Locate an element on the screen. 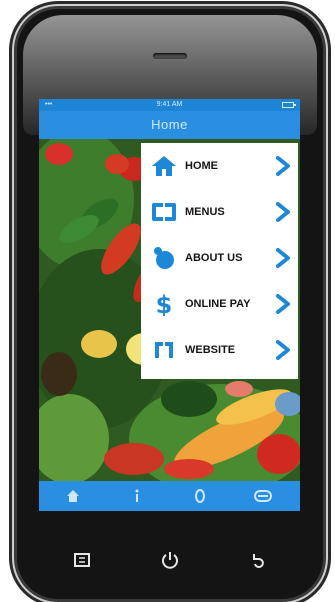 The width and height of the screenshot is (335, 602). page-title: Home is located at coordinates (169, 124).